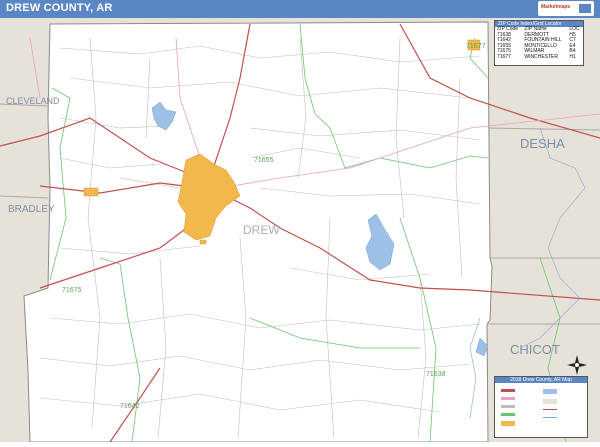 This screenshot has width=600, height=447. I want to click on legend-neighbor-swatch, so click(550, 401).